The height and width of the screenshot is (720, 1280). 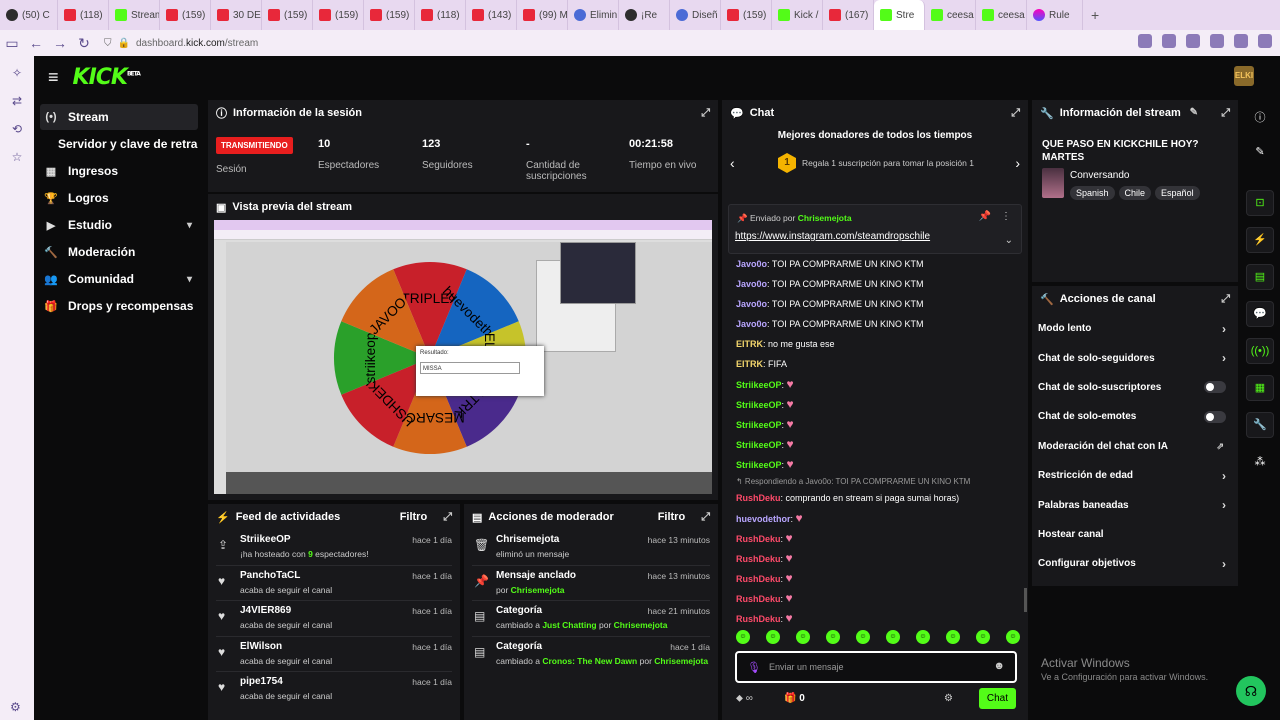 I want to click on browser-tab: ¡Re, so click(x=644, y=15).